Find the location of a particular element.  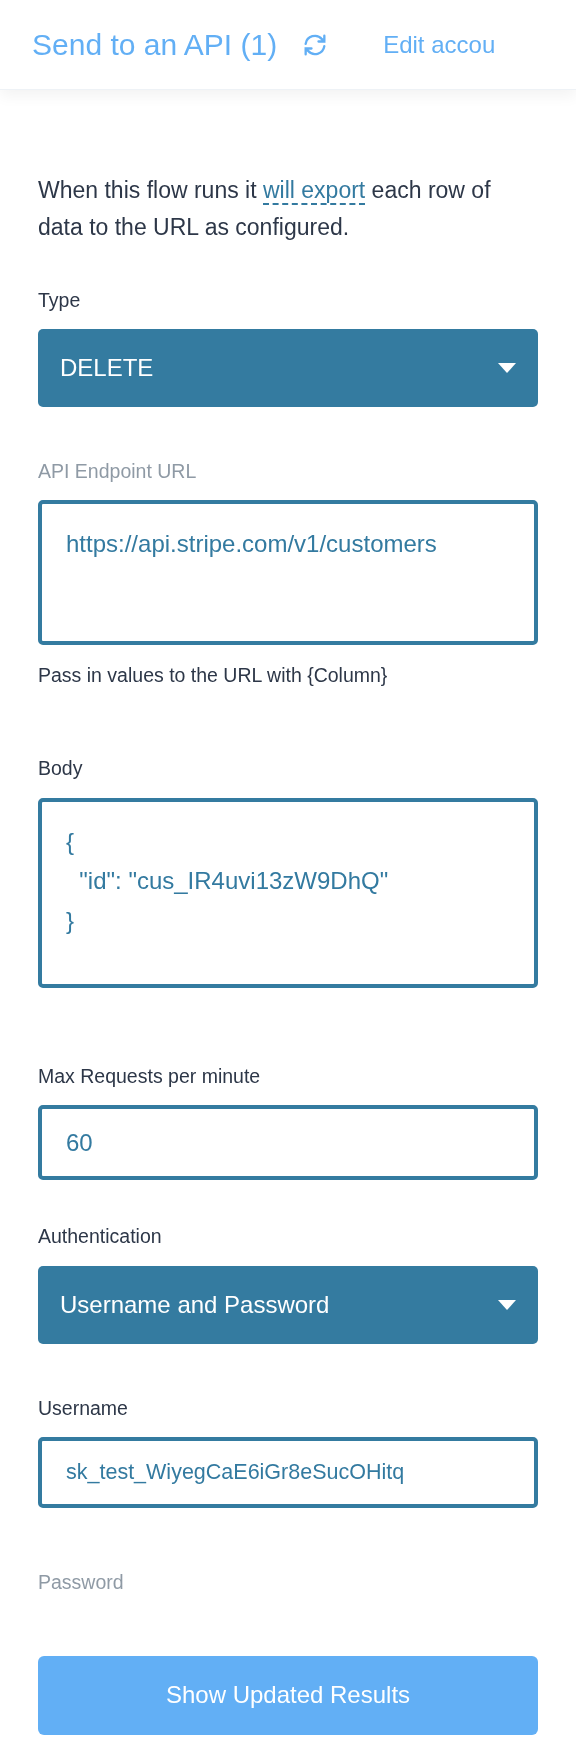

dropdown-value: DELETE is located at coordinates (107, 367).